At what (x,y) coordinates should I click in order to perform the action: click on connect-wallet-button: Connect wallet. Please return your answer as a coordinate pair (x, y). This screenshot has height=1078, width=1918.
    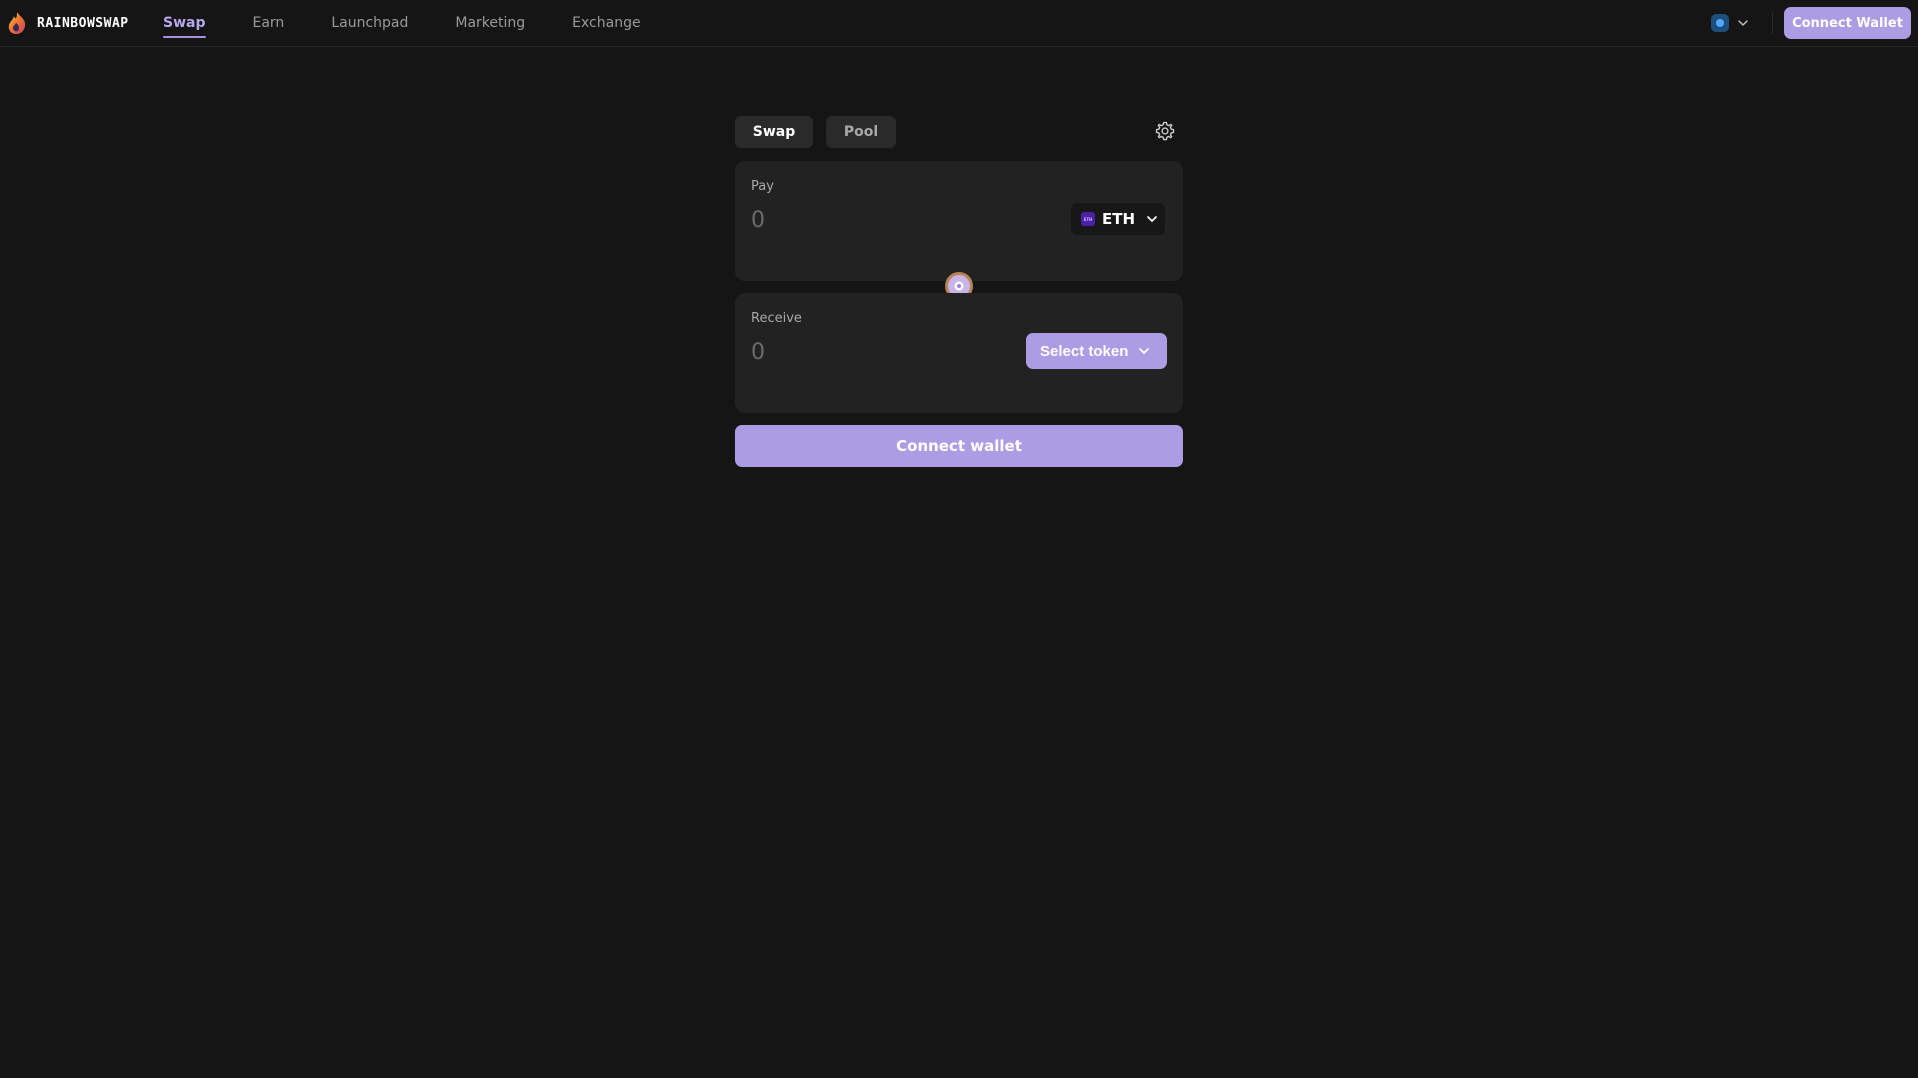
    Looking at the image, I should click on (959, 446).